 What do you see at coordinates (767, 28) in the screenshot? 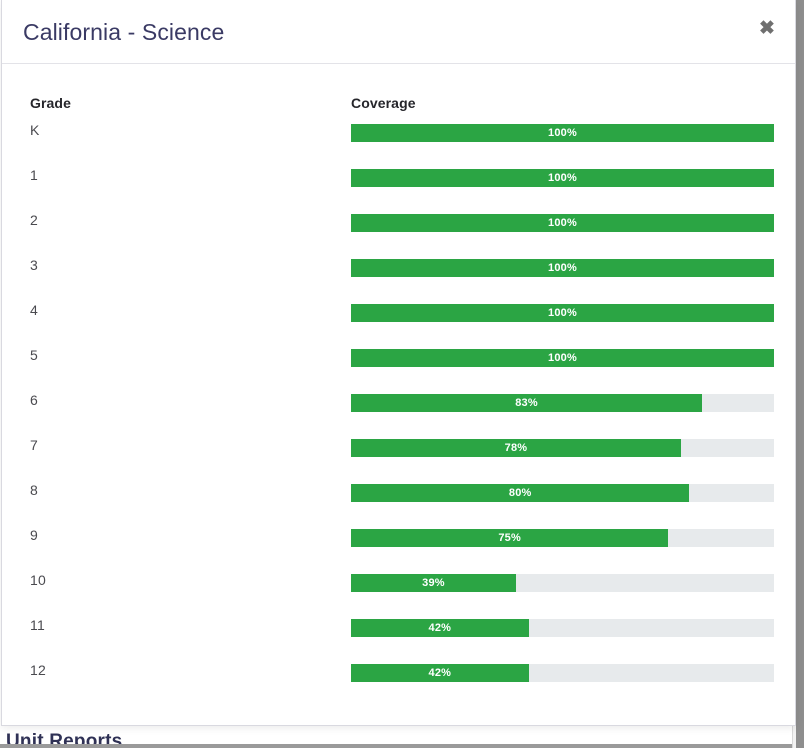
I see `close-icon: ✖` at bounding box center [767, 28].